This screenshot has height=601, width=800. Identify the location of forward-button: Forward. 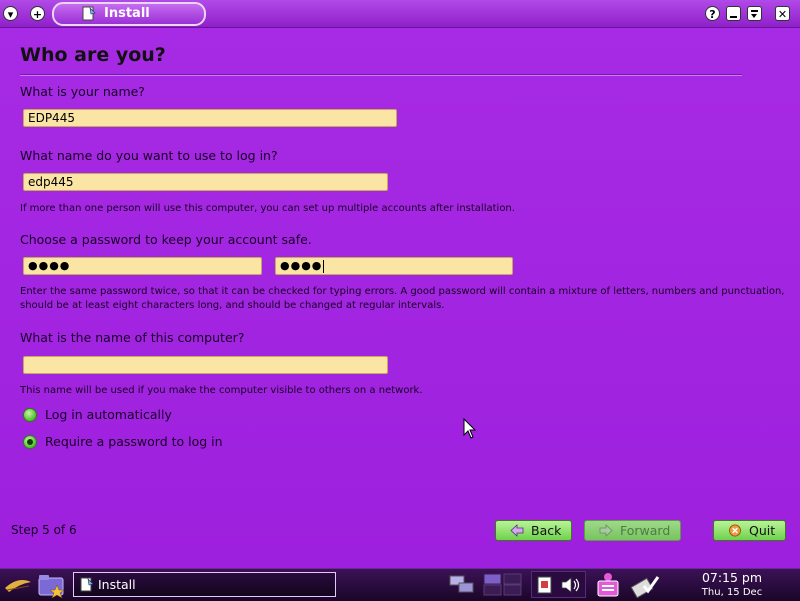
(632, 530).